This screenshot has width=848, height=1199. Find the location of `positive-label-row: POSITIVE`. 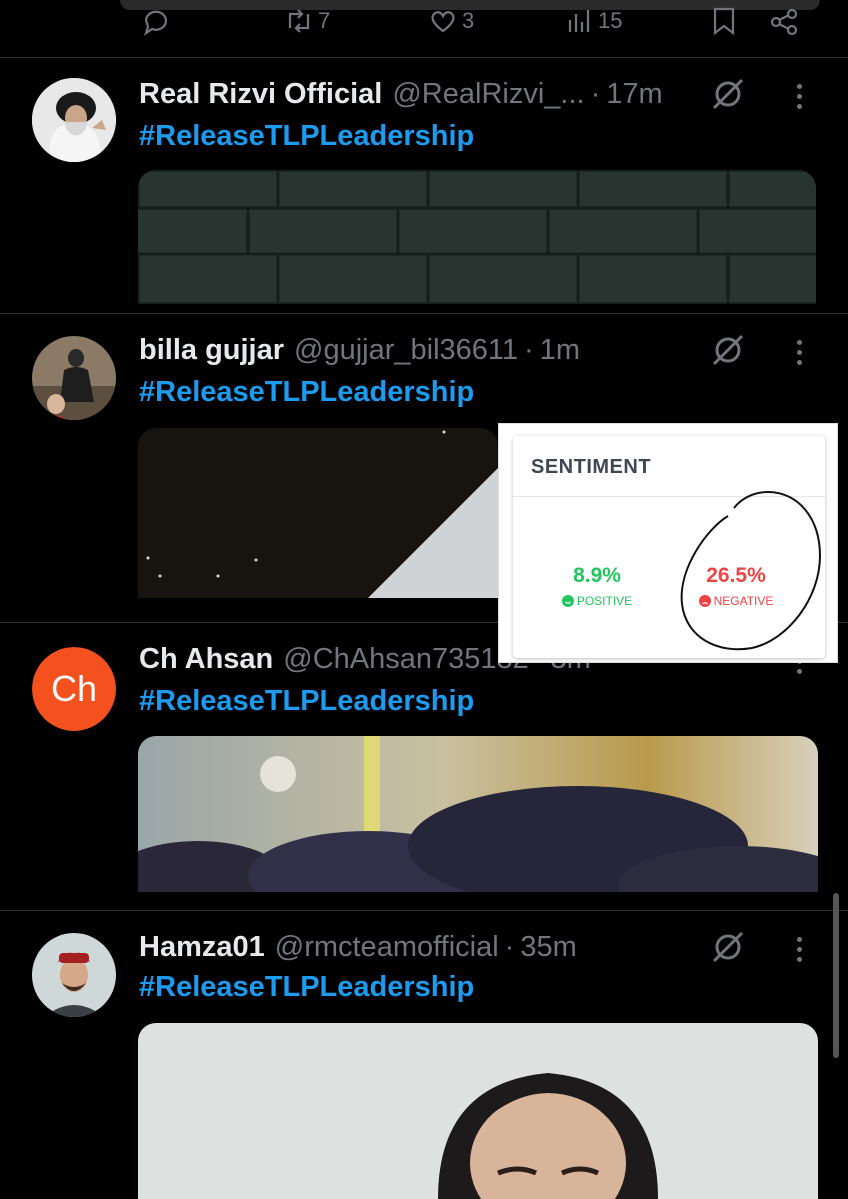

positive-label-row: POSITIVE is located at coordinates (597, 601).